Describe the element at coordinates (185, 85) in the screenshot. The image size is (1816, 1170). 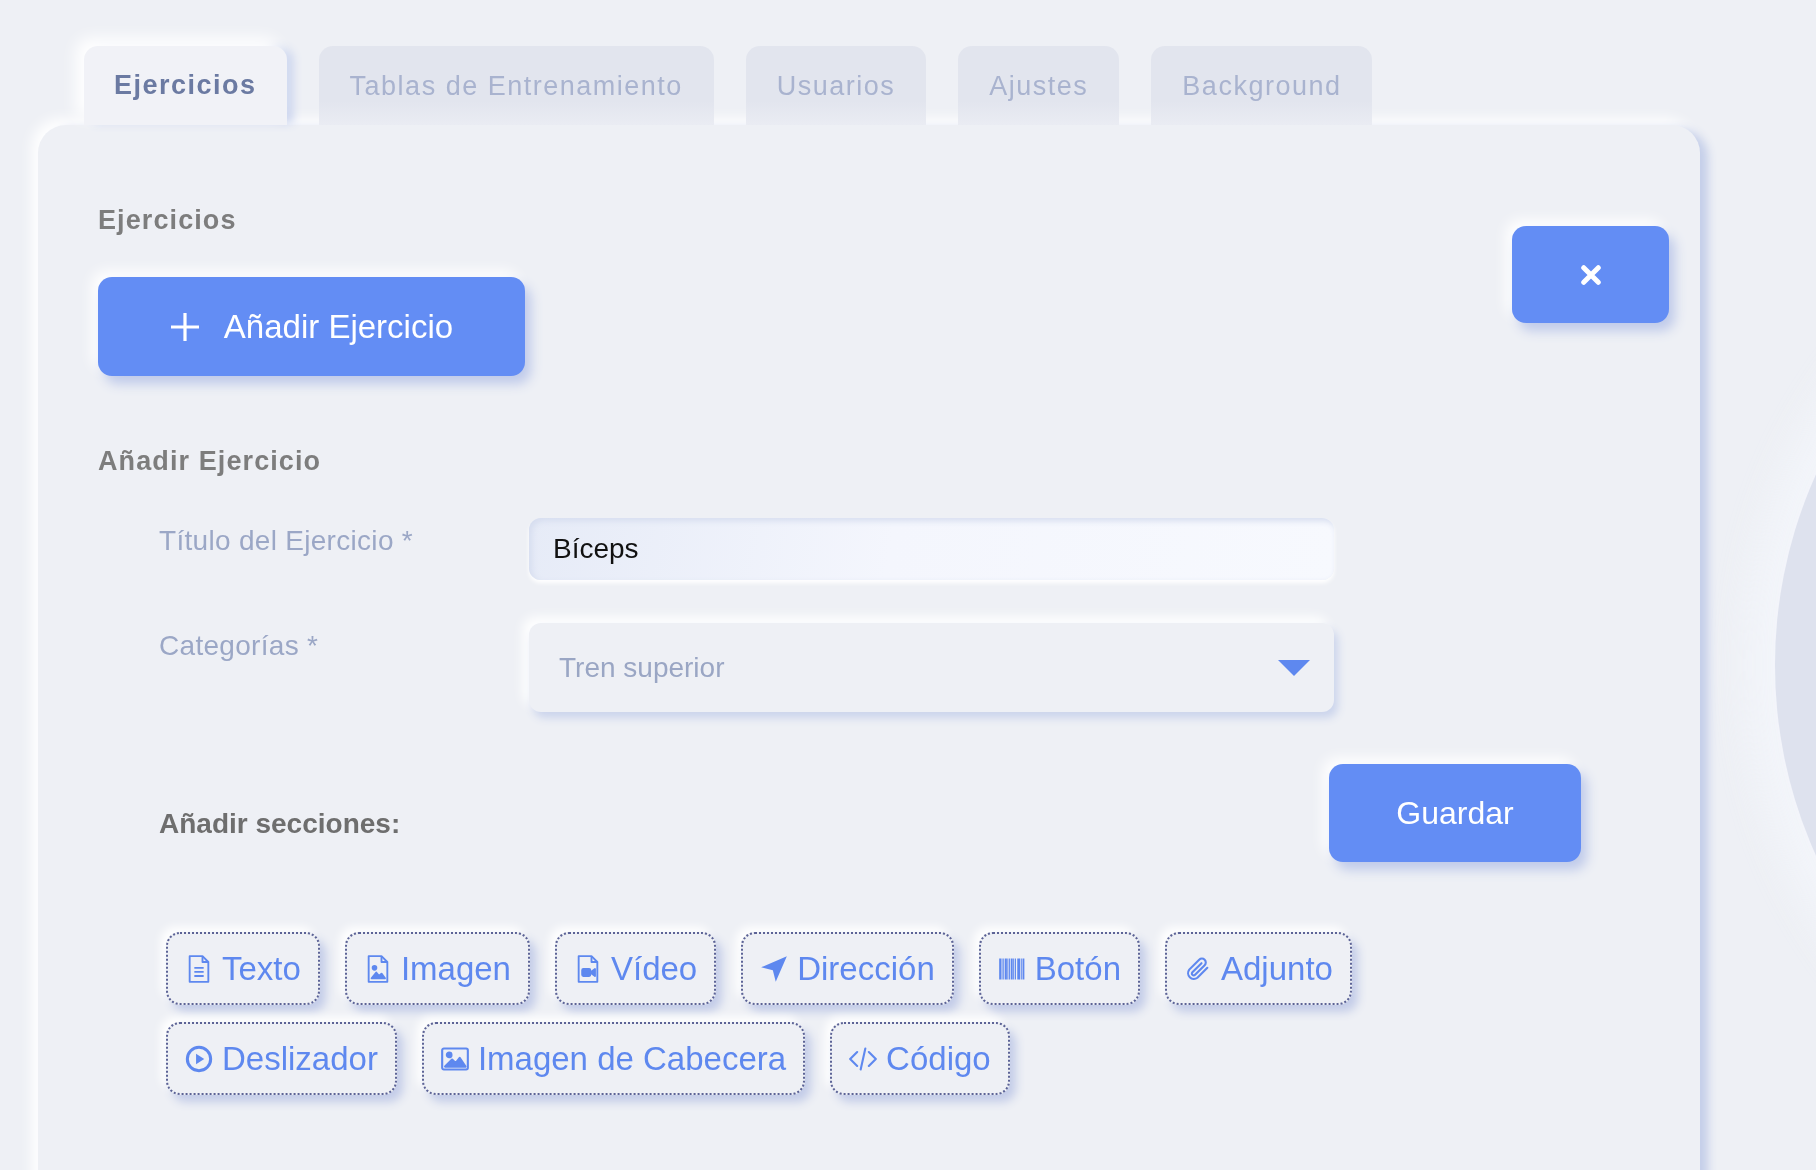
I see `tab: Ejercicios` at that location.